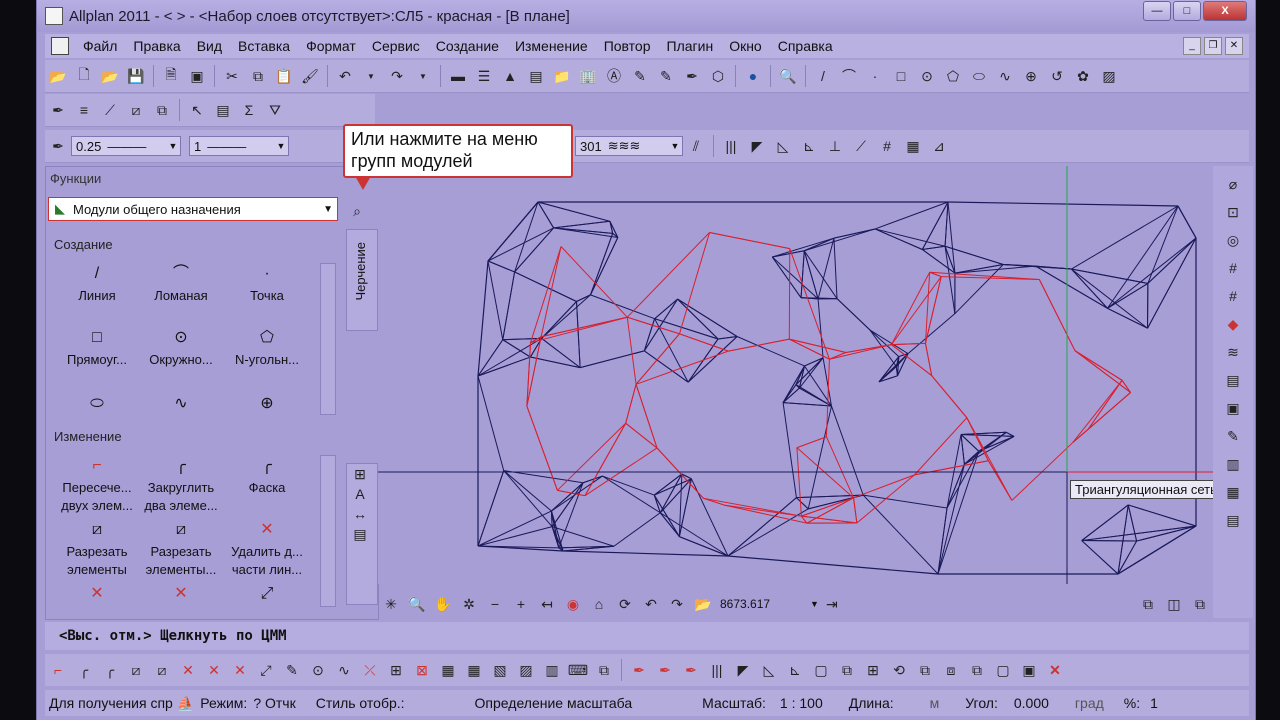  Describe the element at coordinates (232, 76) in the screenshot. I see `cut-icon: ✂` at that location.